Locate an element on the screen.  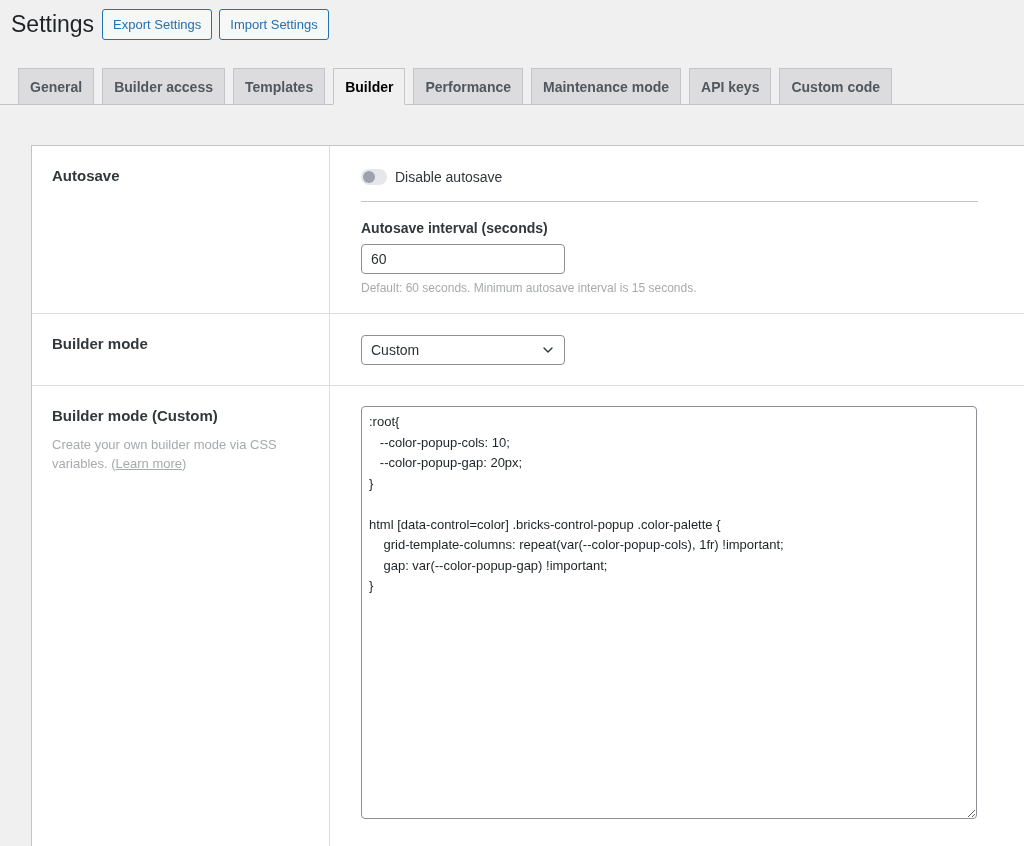
tab: Builder access is located at coordinates (163, 86).